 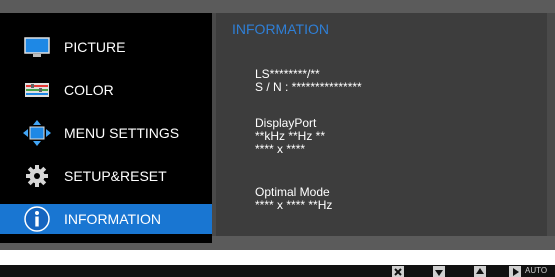 I want to click on monitor-icon, so click(x=37, y=47).